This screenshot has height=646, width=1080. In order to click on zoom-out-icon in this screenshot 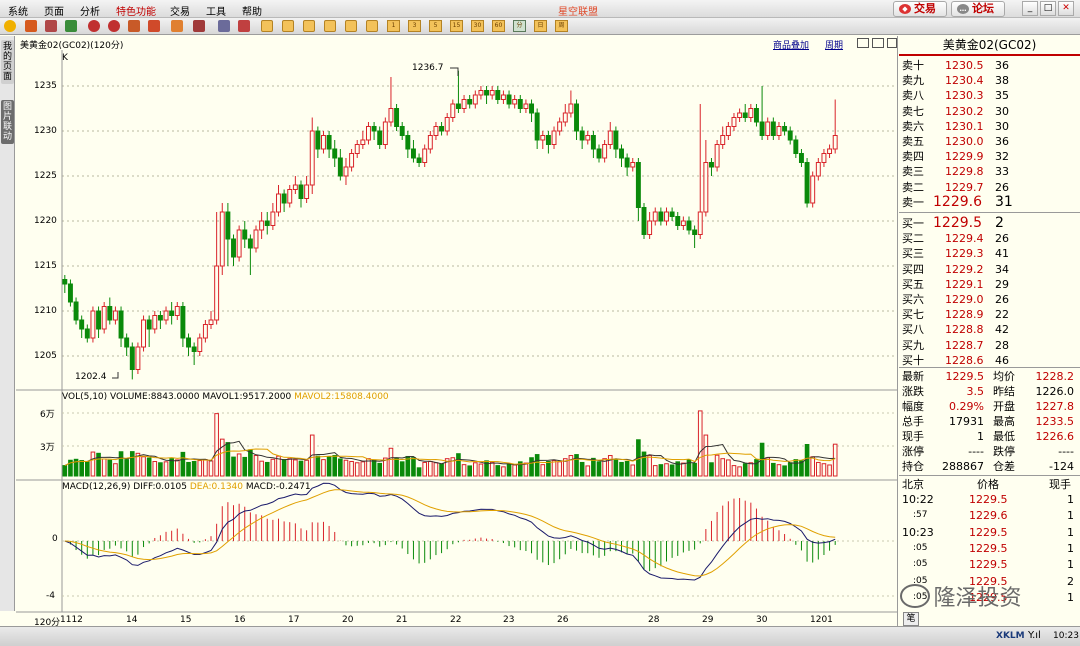, I will do `click(114, 26)`.